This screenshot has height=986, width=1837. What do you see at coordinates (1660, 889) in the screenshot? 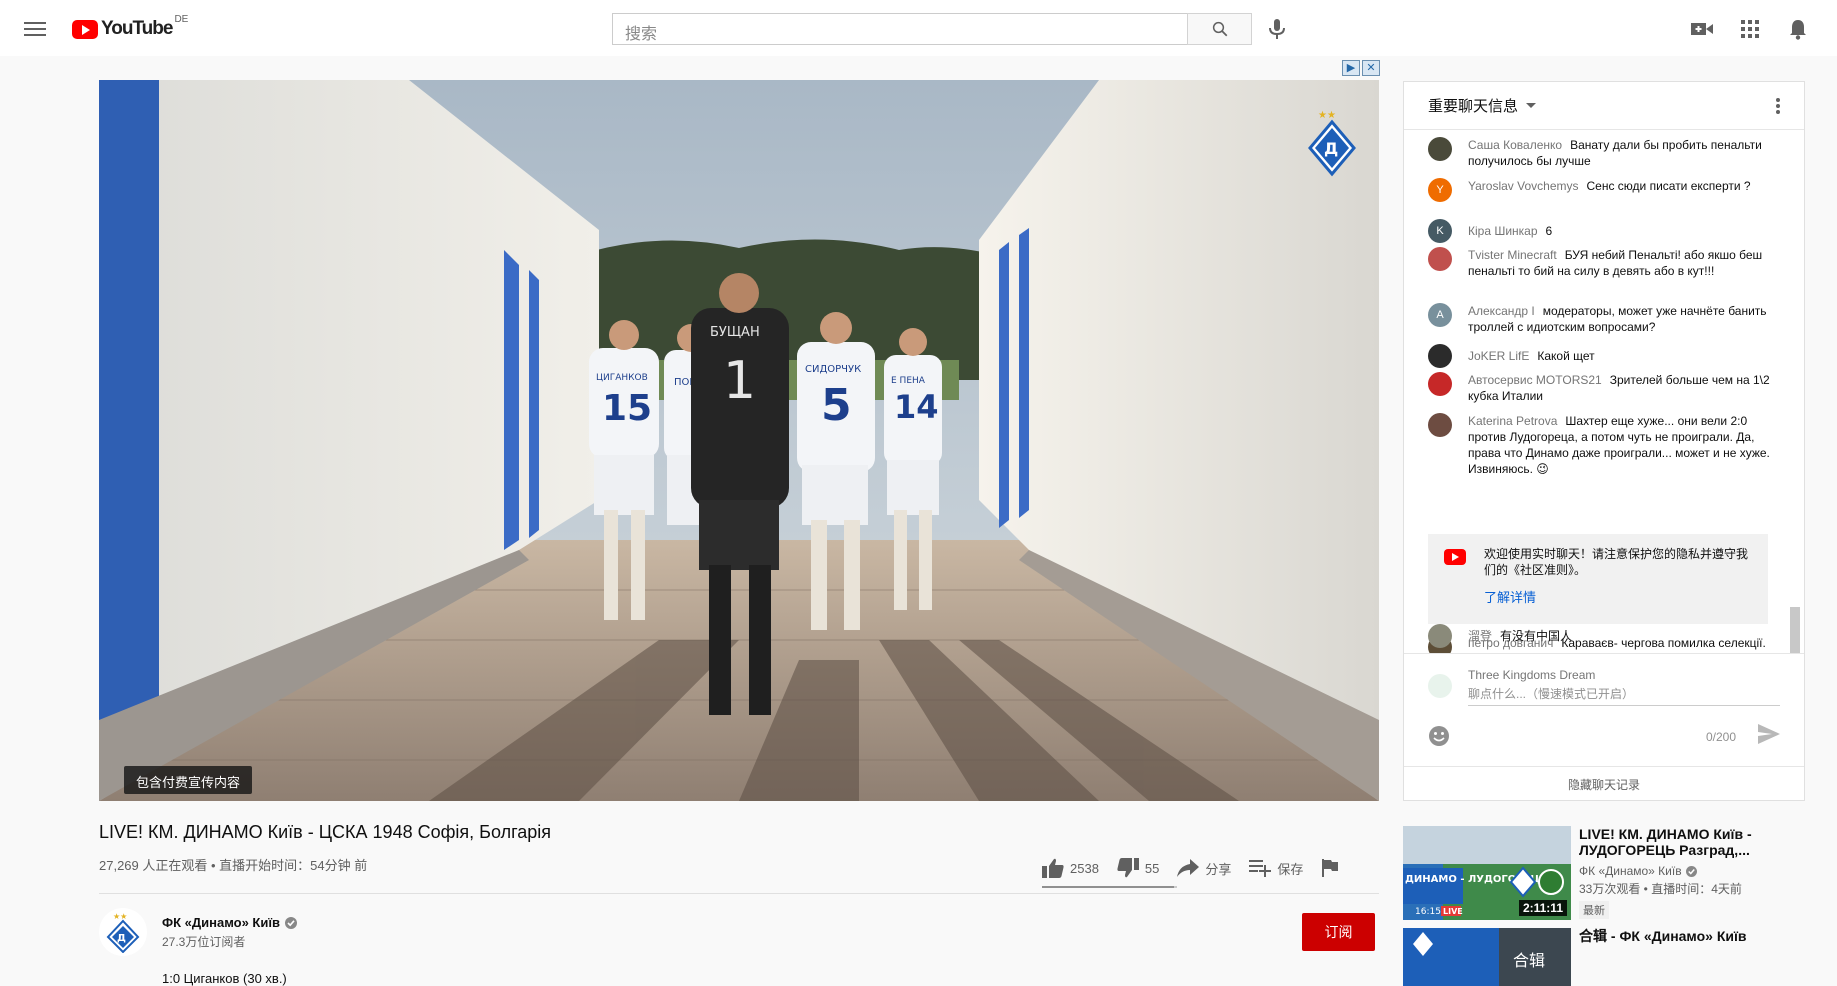
I see `related-stats: 33万次观看 • 直播时间：4天前` at bounding box center [1660, 889].